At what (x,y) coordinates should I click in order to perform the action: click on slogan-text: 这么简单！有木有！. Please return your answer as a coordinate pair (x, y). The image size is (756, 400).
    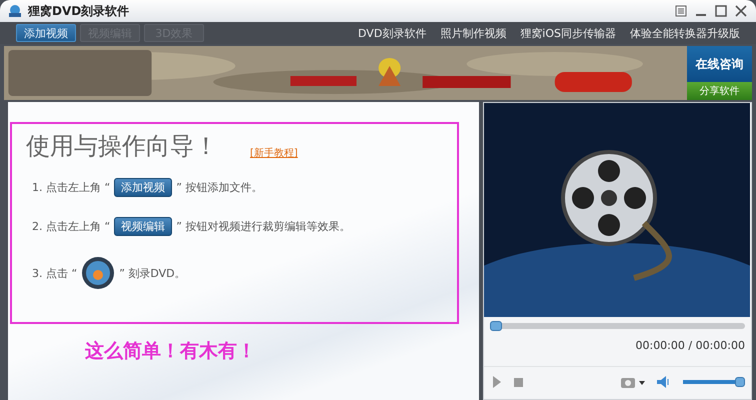
    Looking at the image, I should click on (171, 351).